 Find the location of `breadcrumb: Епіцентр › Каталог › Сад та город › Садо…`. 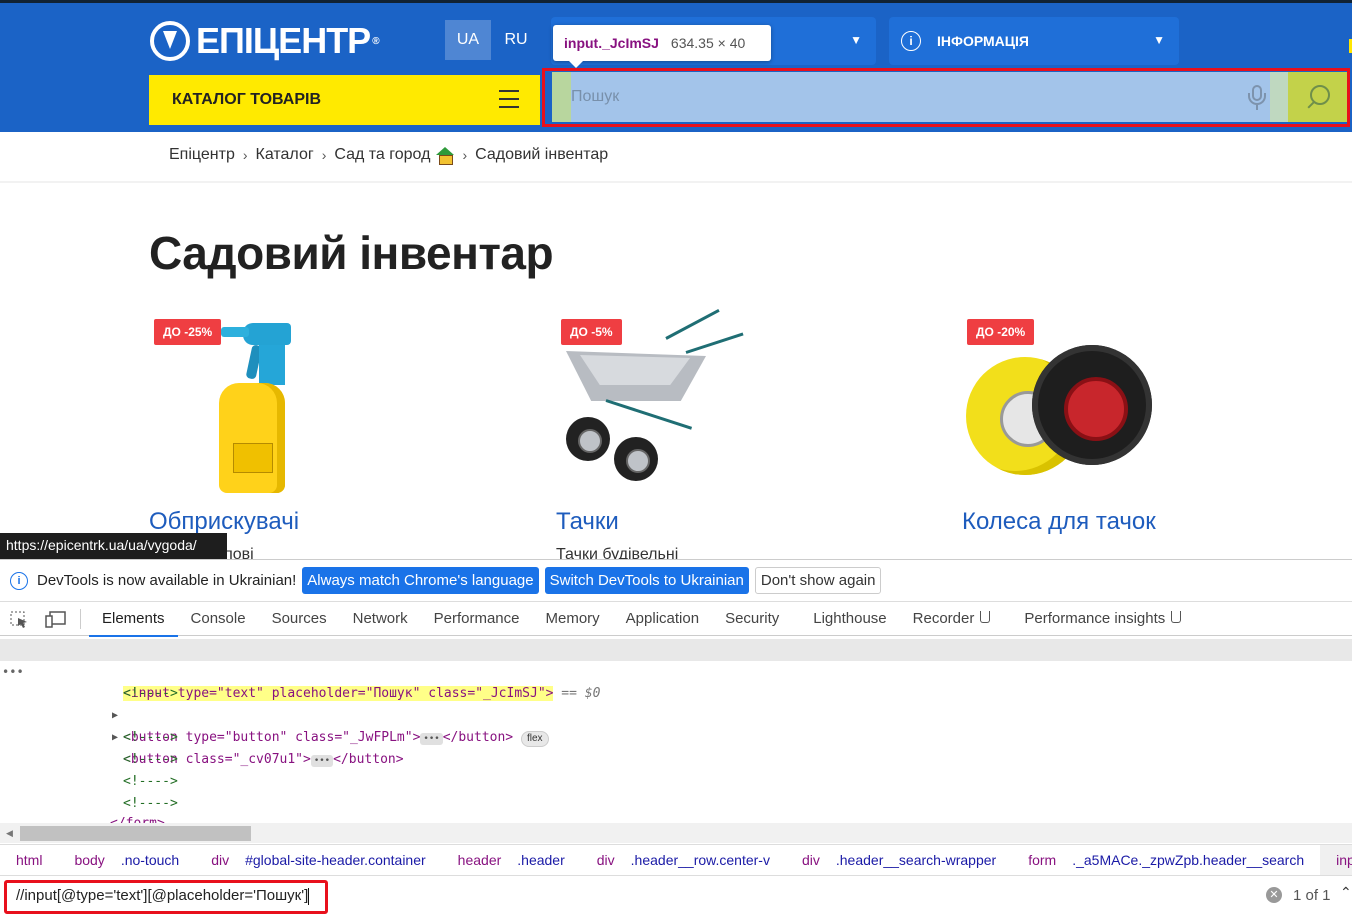

breadcrumb: Епіцентр › Каталог › Сад та город › Садо… is located at coordinates (389, 155).